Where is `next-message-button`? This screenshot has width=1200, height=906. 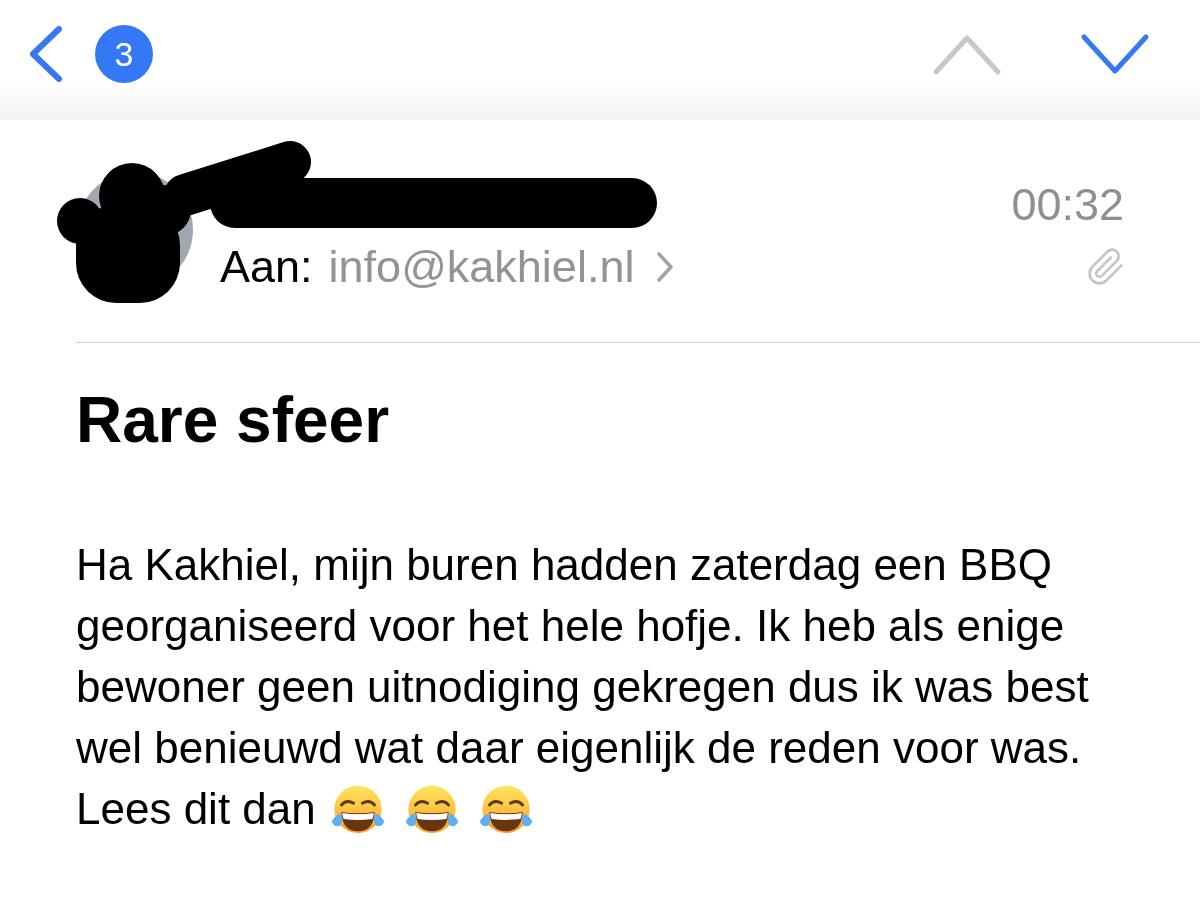
next-message-button is located at coordinates (1115, 54).